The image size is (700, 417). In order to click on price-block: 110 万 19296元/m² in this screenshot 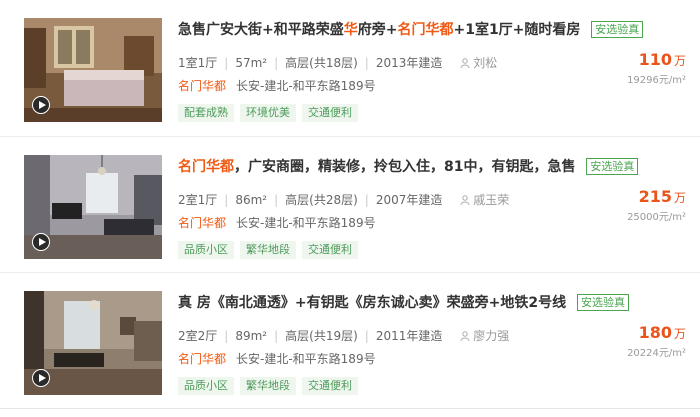, I will do `click(656, 68)`.